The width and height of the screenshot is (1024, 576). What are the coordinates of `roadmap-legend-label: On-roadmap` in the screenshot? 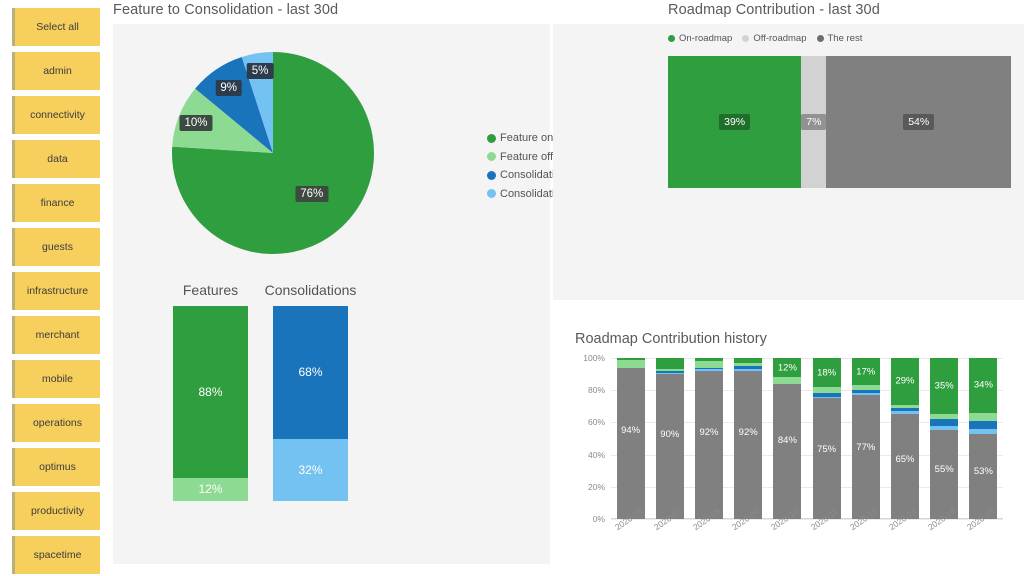 It's located at (706, 38).